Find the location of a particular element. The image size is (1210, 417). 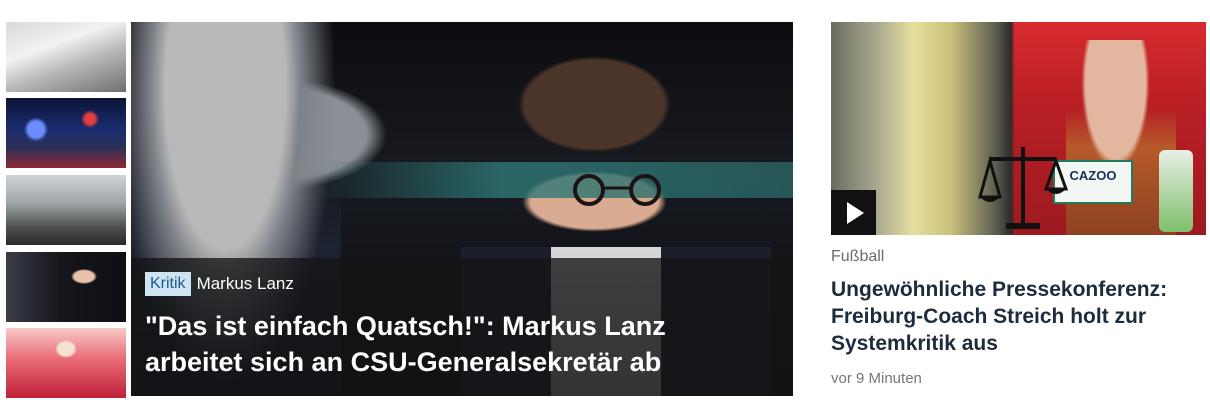

side-image-bottle is located at coordinates (1176, 191).